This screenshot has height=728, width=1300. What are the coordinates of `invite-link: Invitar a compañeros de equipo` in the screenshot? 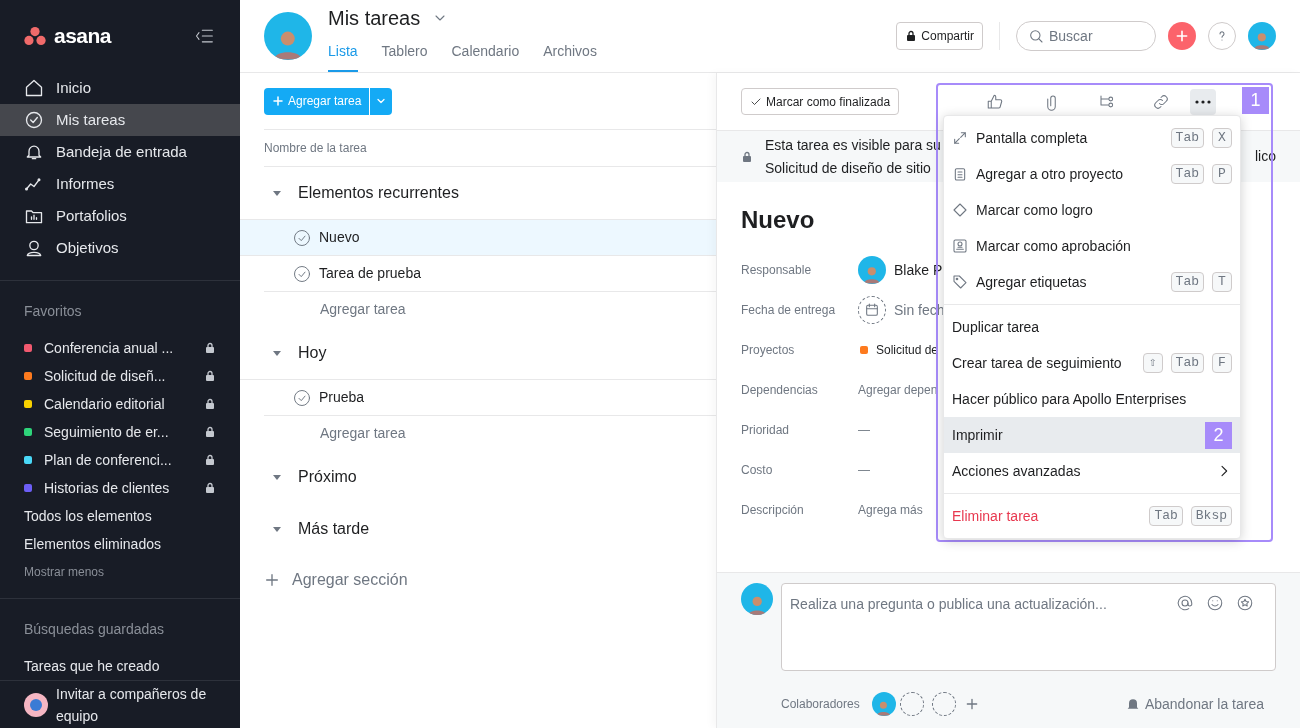 It's located at (136, 704).